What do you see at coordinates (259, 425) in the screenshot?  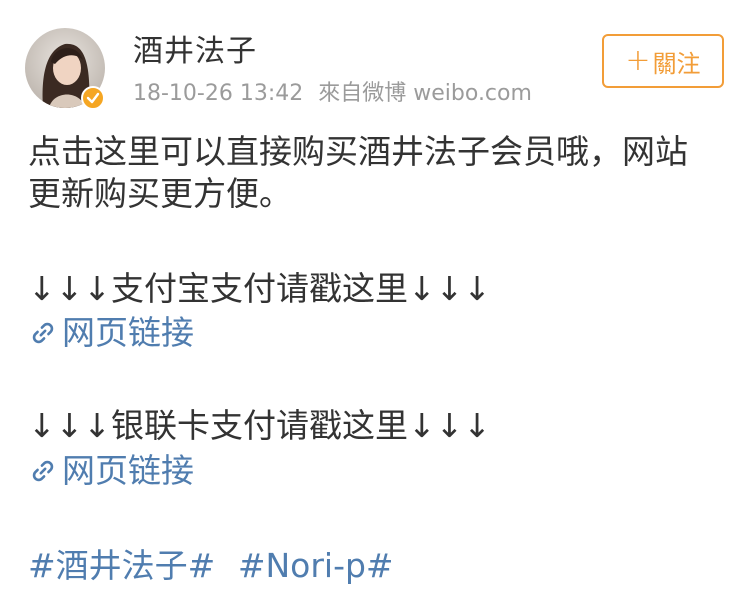 I see `unionpay-heading: ↓↓↓银联卡支付请戳这里↓↓↓` at bounding box center [259, 425].